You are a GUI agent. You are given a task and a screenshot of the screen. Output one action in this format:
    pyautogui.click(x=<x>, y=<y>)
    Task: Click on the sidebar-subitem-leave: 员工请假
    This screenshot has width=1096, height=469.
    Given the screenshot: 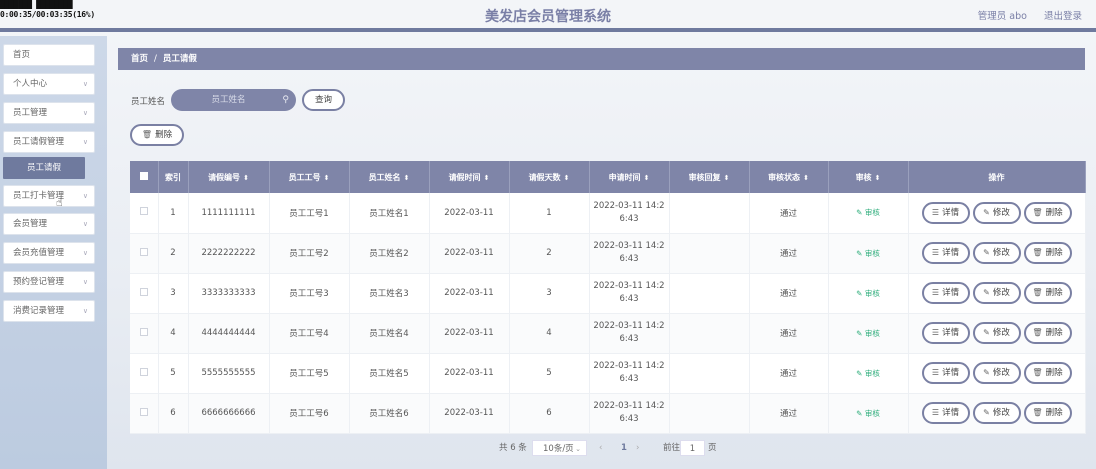 What is the action you would take?
    pyautogui.click(x=44, y=168)
    